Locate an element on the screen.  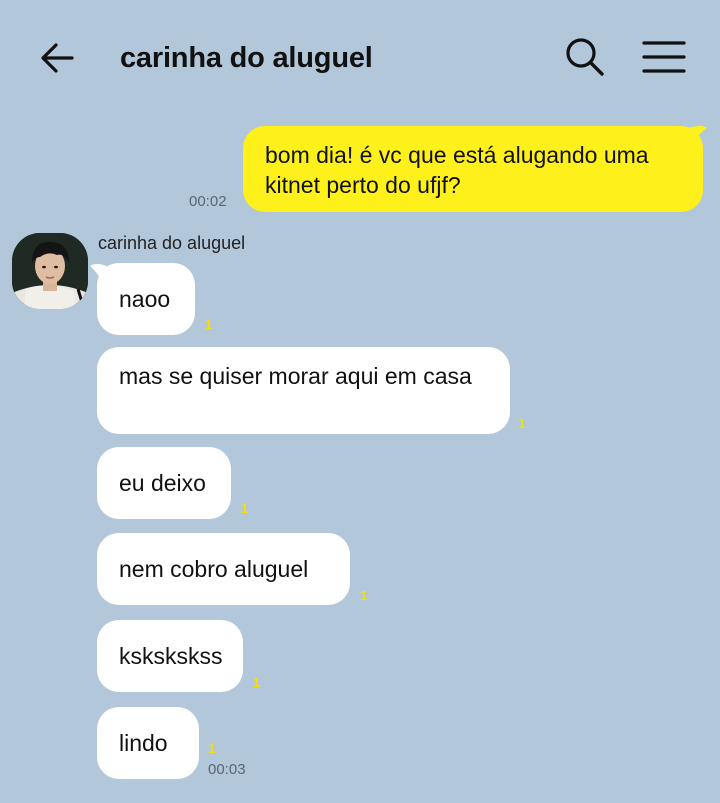
message-text: kskskskss is located at coordinates (171, 656).